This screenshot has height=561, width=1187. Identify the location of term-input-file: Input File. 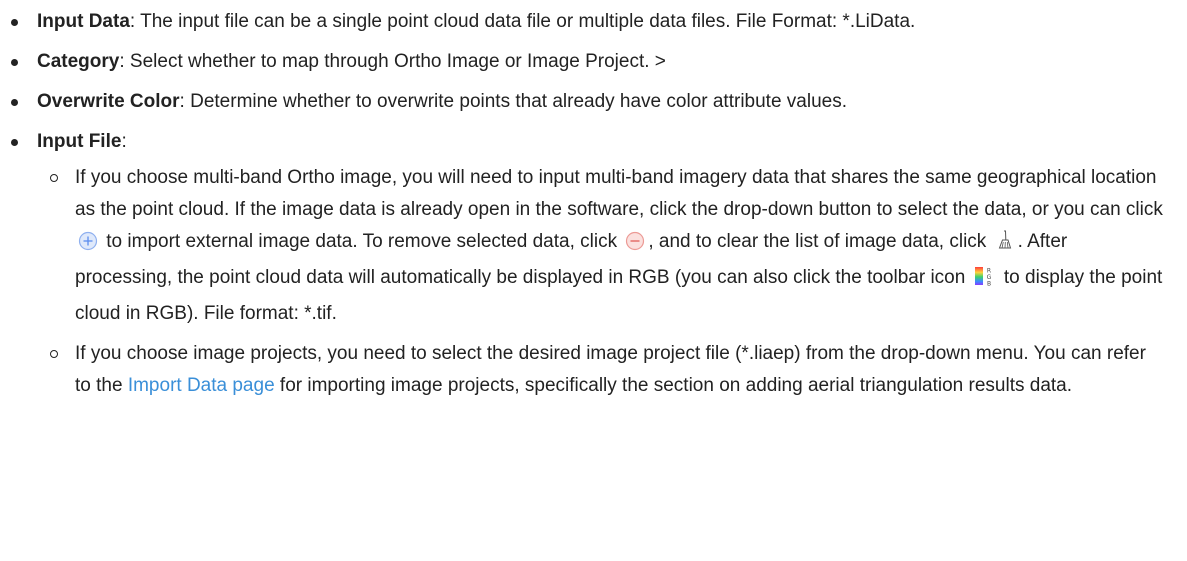
(79, 141).